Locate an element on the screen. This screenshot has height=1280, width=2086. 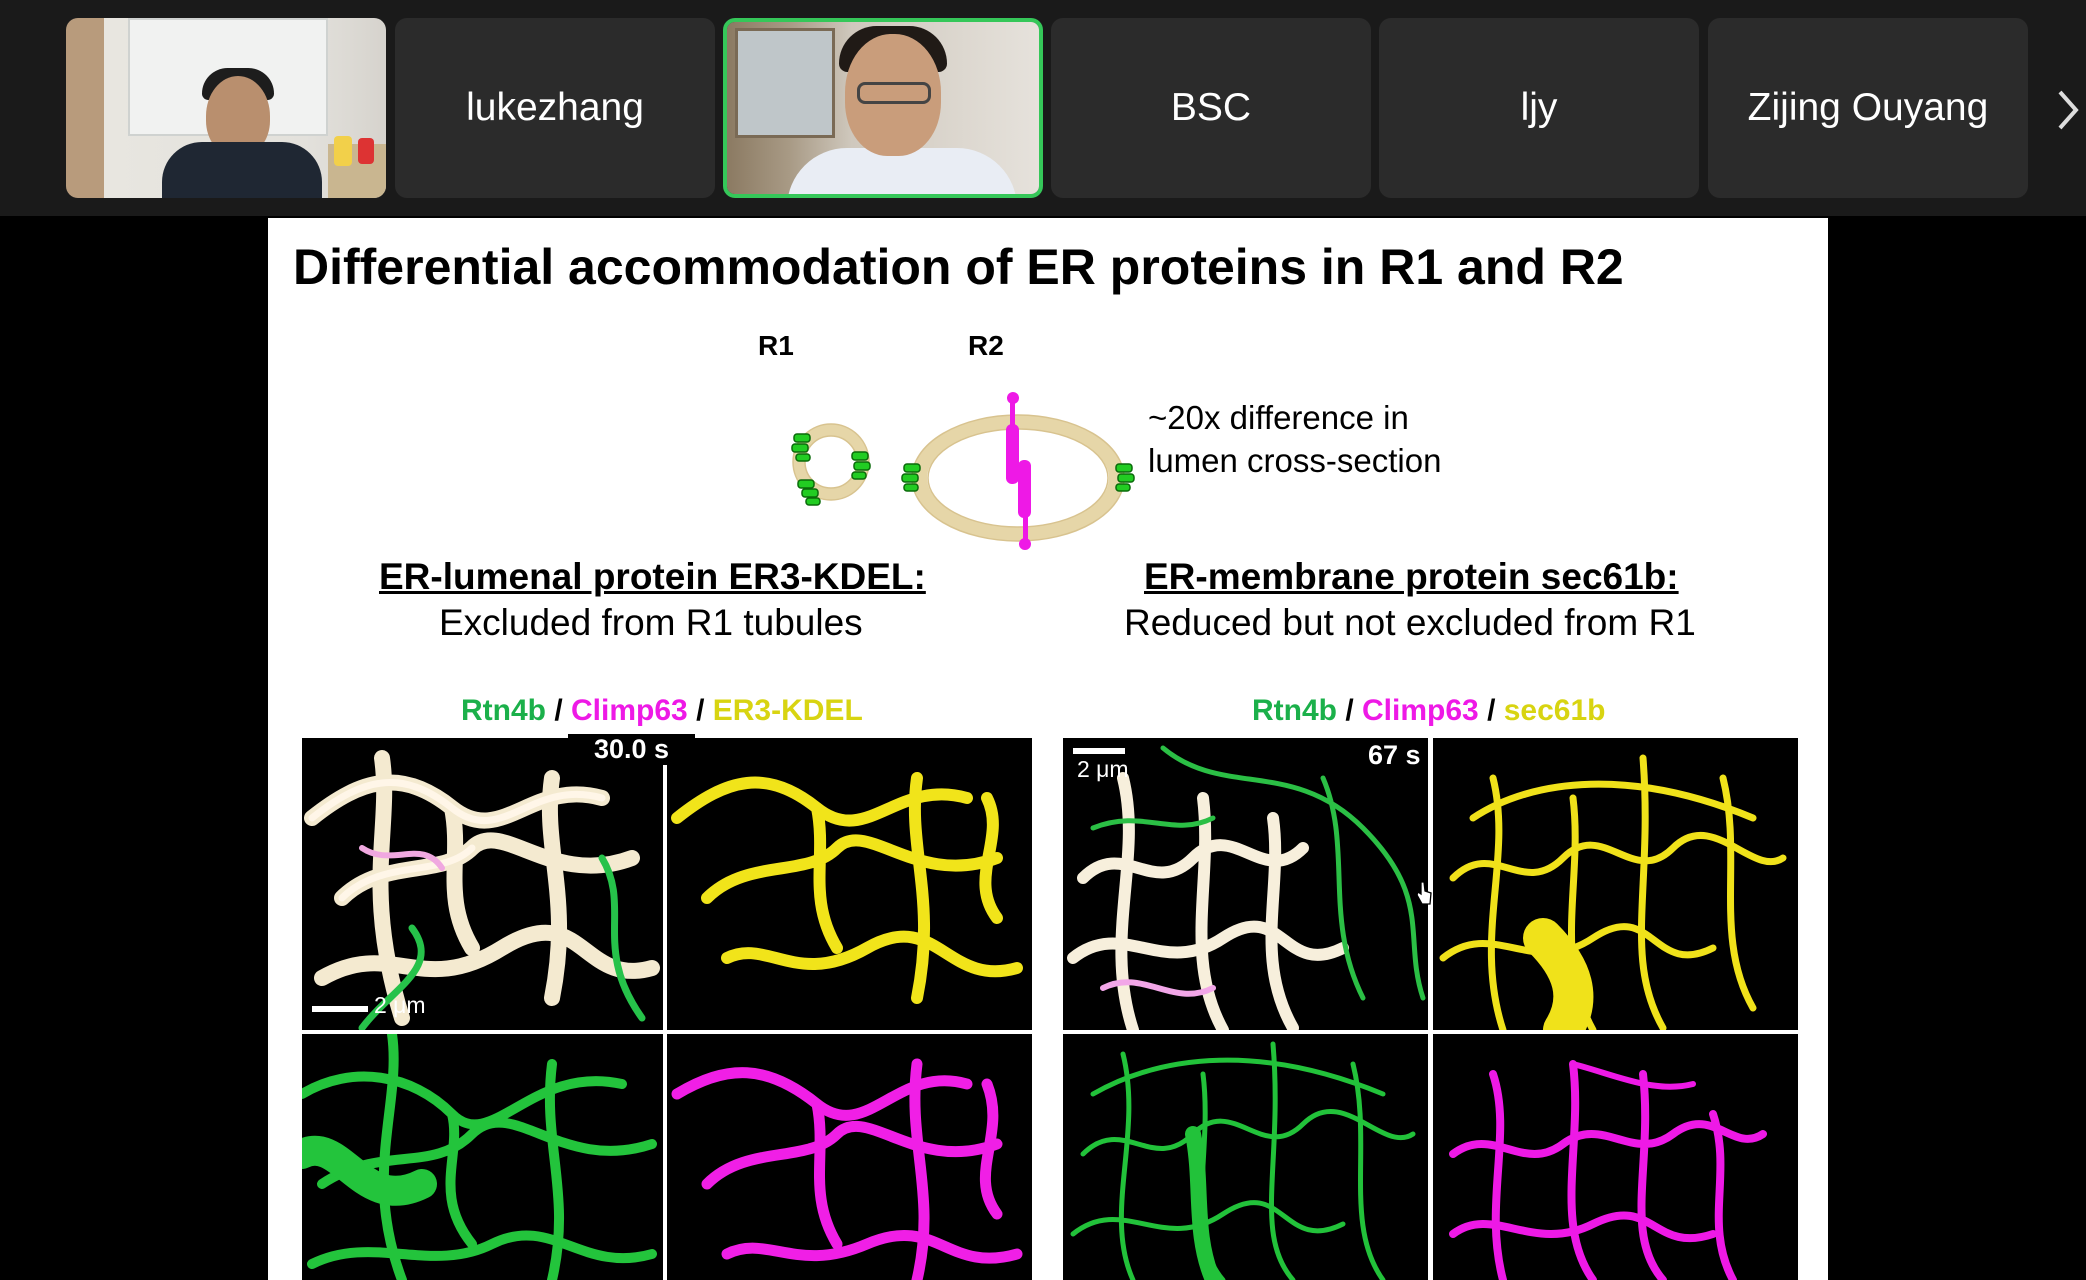
participant-name: BSC is located at coordinates (1211, 107).